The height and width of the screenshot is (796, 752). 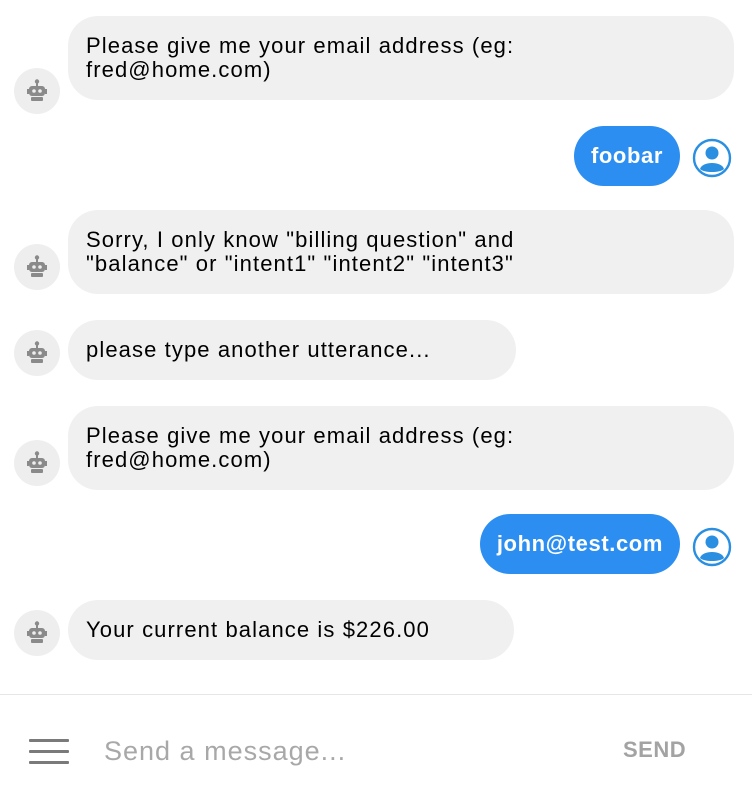 What do you see at coordinates (49, 753) in the screenshot?
I see `hamburger-menu-icon` at bounding box center [49, 753].